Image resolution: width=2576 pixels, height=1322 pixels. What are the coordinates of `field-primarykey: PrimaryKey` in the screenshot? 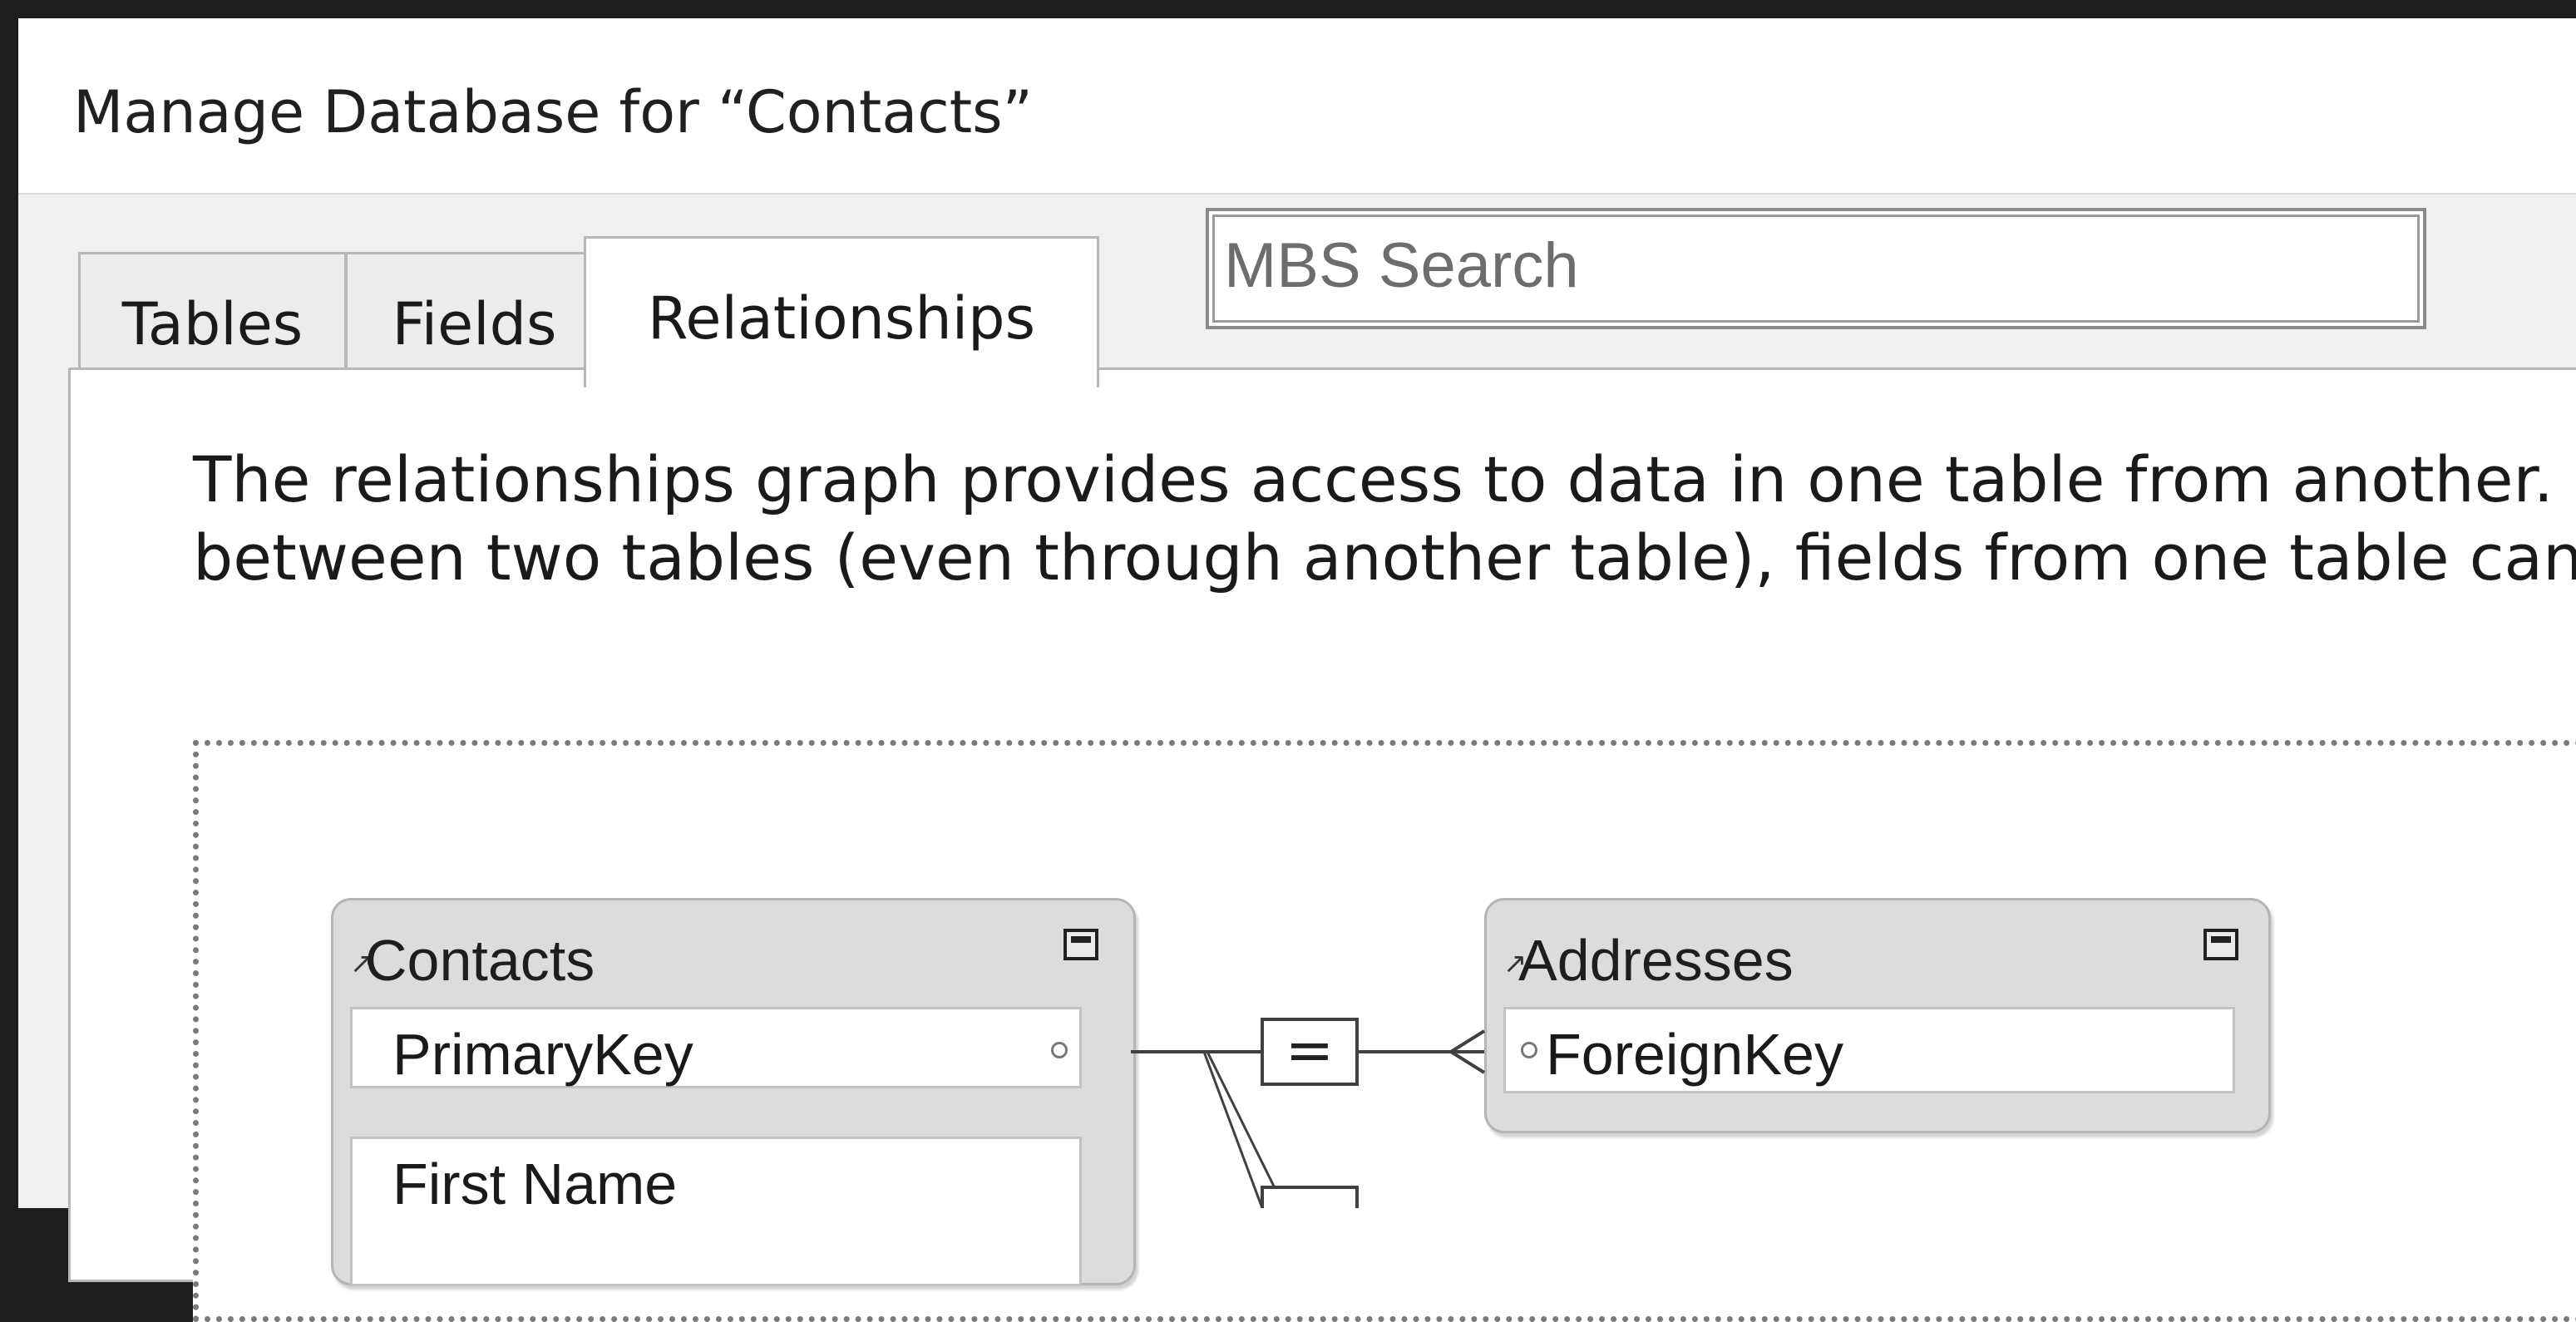 It's located at (716, 1047).